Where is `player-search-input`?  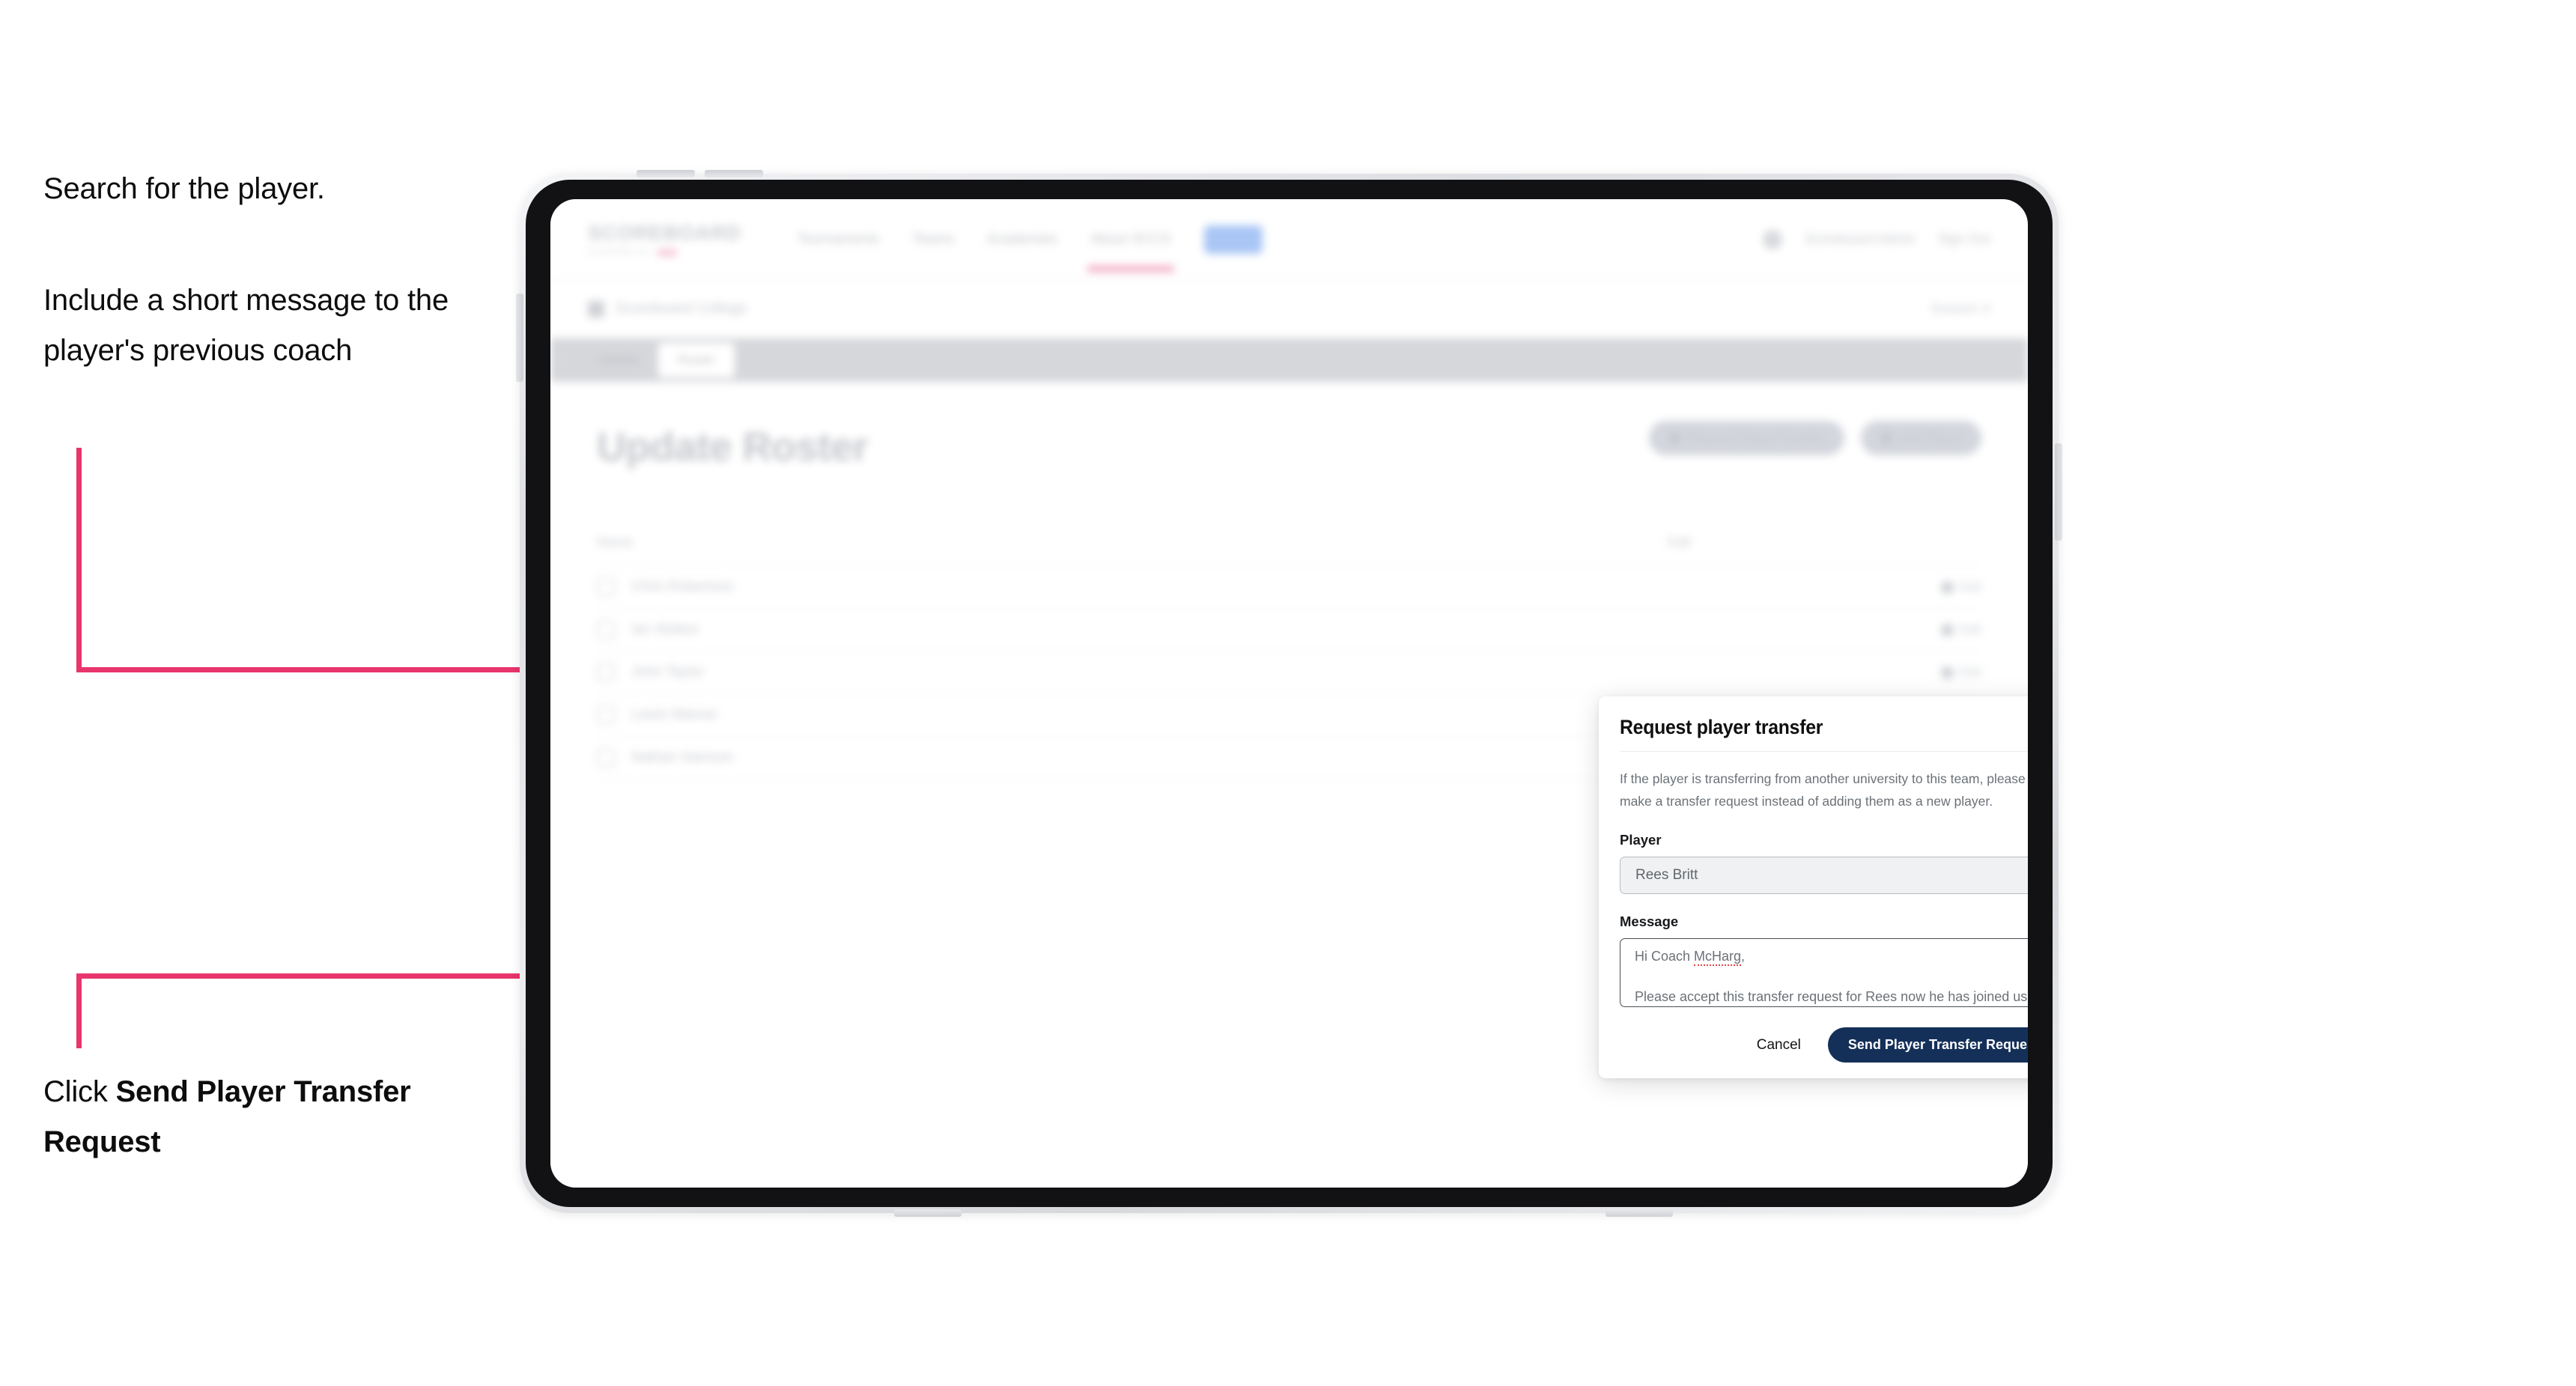
player-search-input is located at coordinates (1824, 875).